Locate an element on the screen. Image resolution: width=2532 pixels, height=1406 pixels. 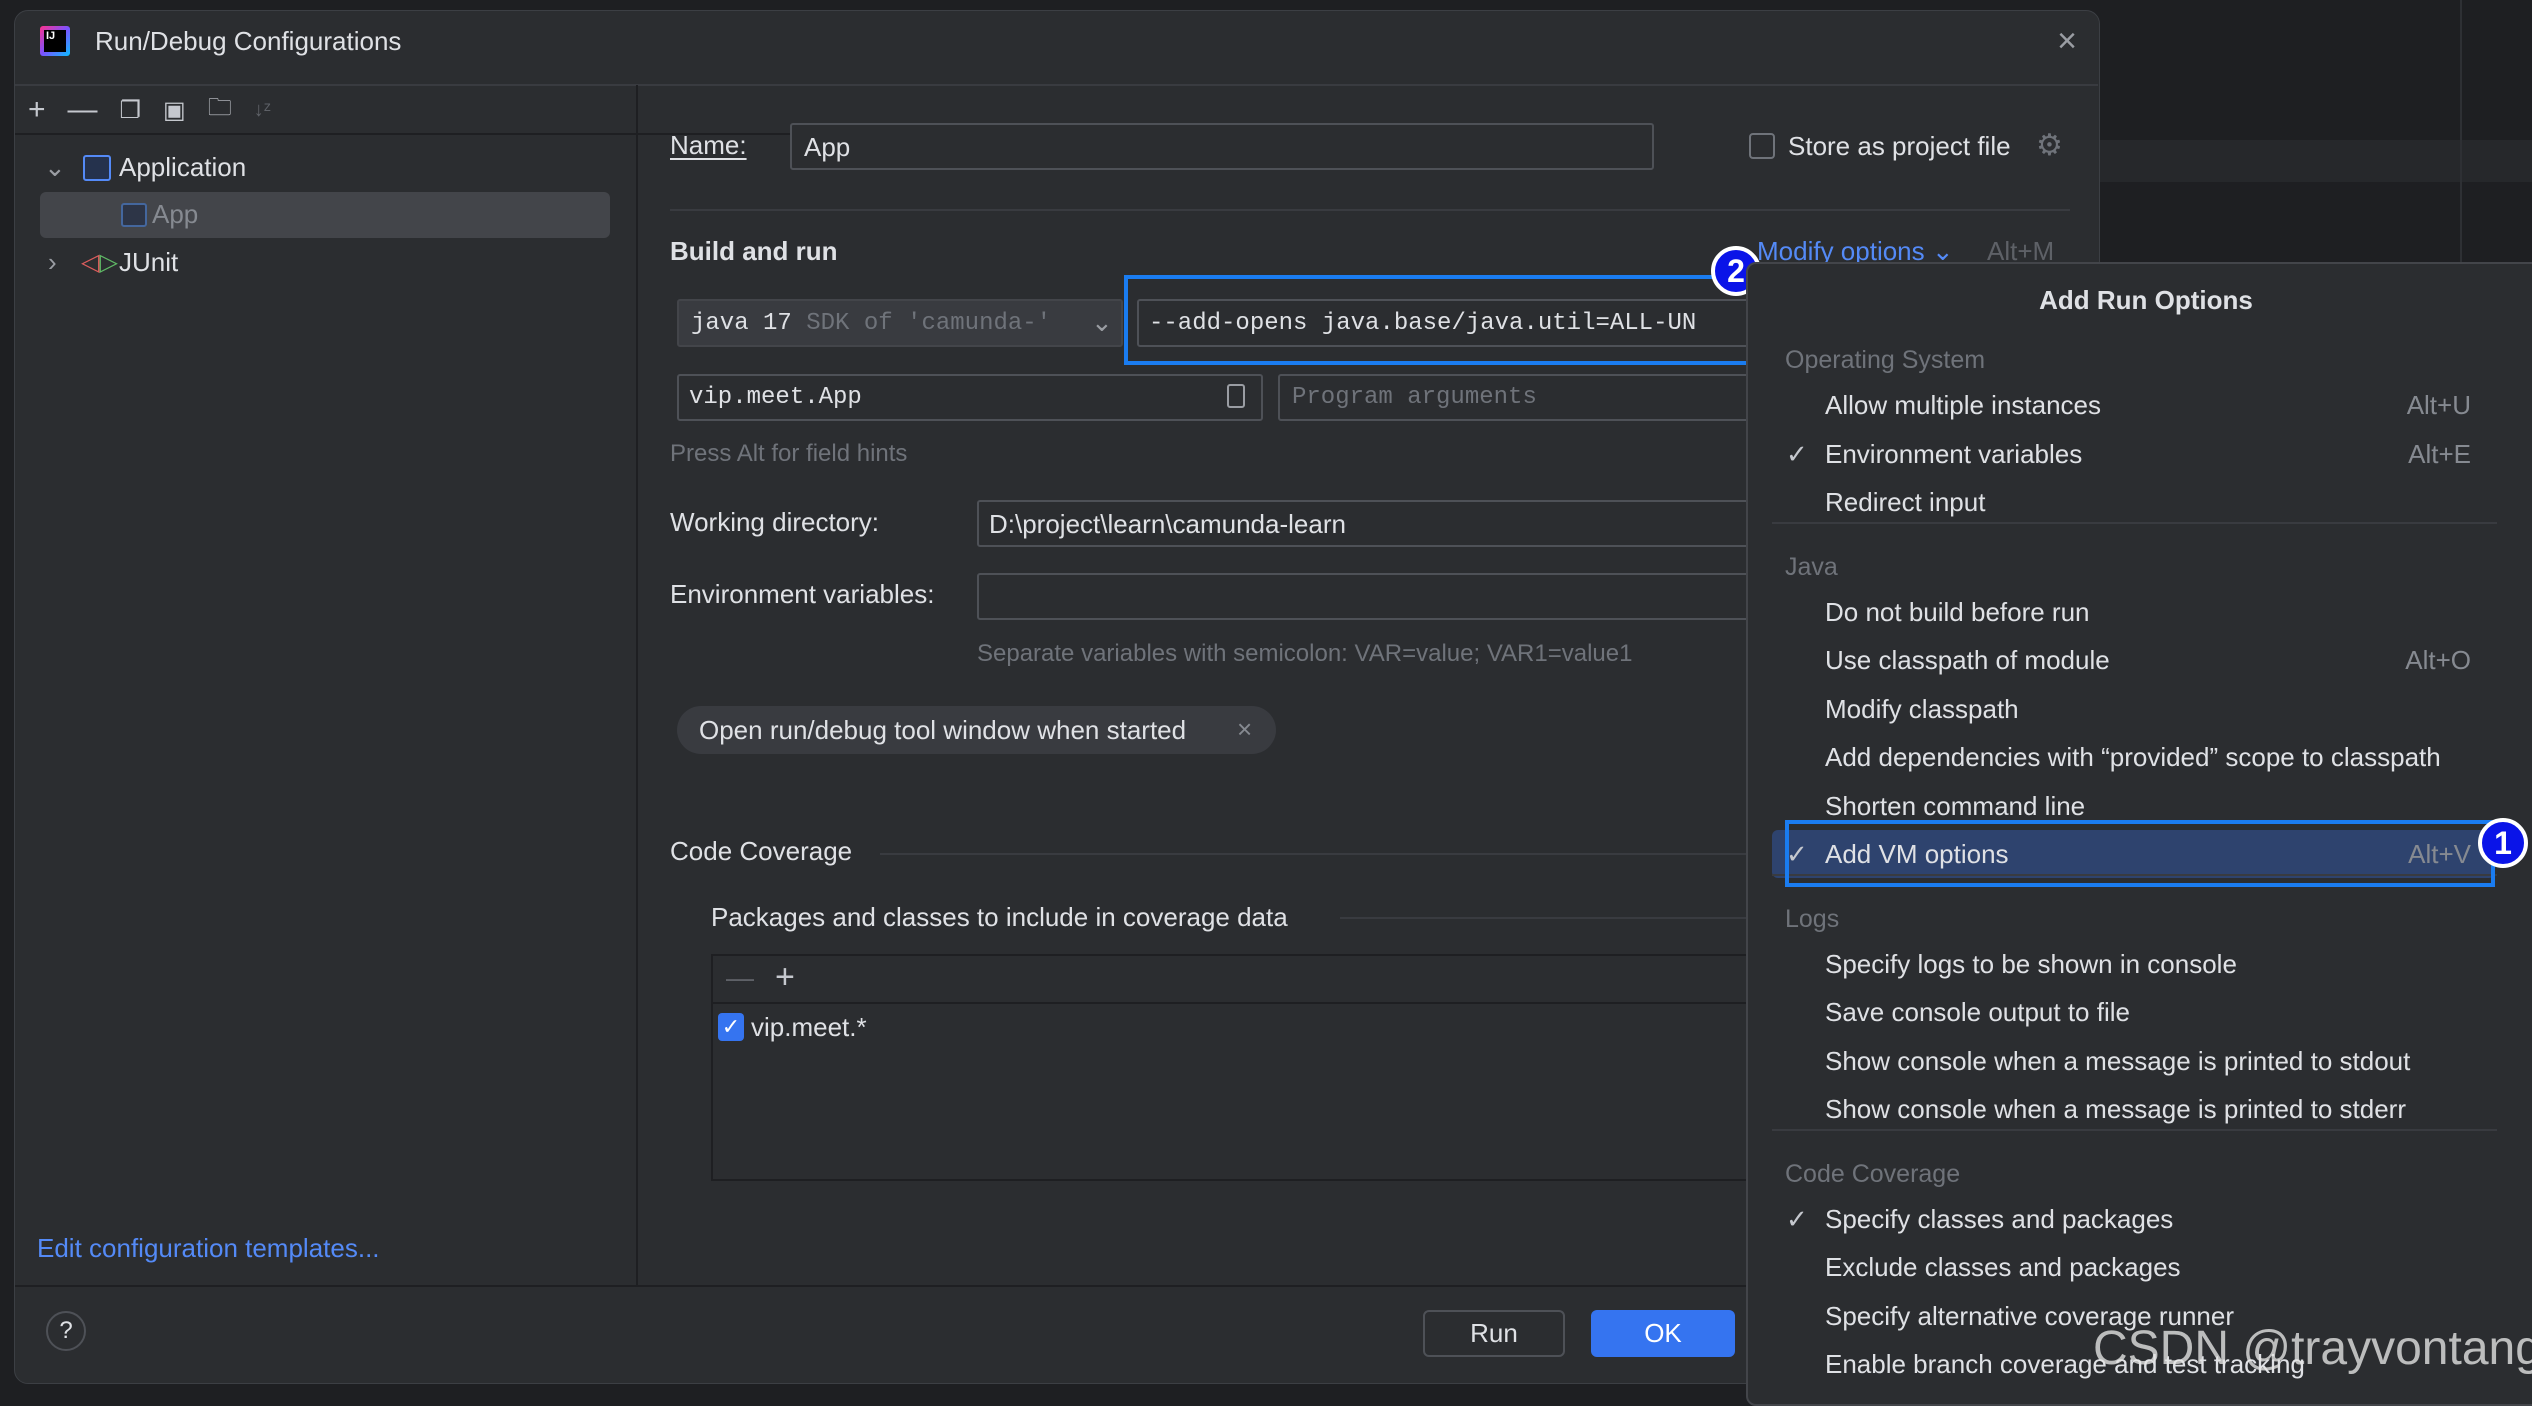
menu-item: Save console output to file is located at coordinates (2133, 1012).